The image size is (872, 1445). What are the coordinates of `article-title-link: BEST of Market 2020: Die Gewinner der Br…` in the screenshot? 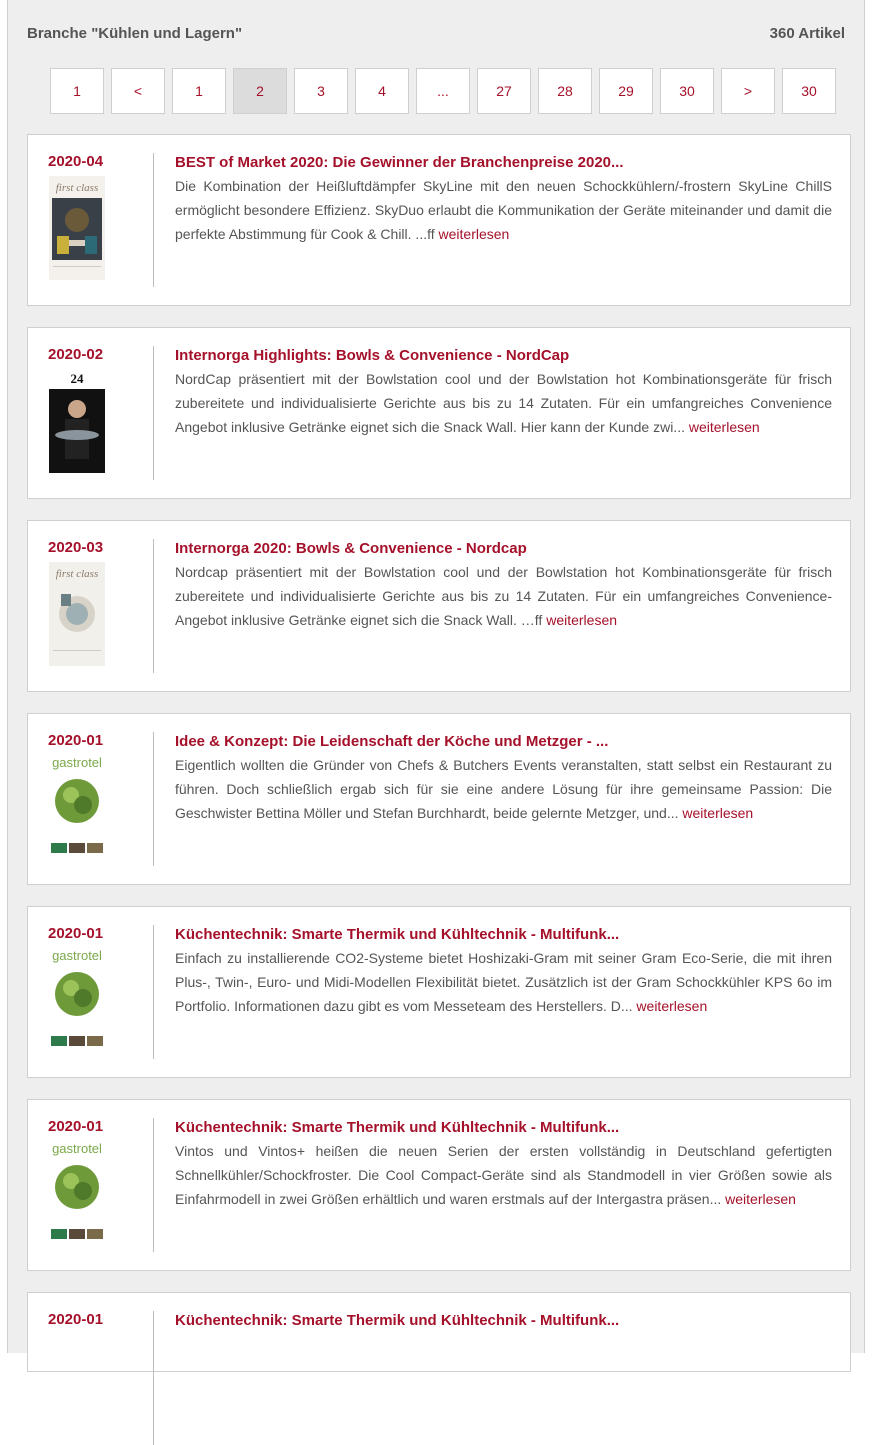 It's located at (503, 163).